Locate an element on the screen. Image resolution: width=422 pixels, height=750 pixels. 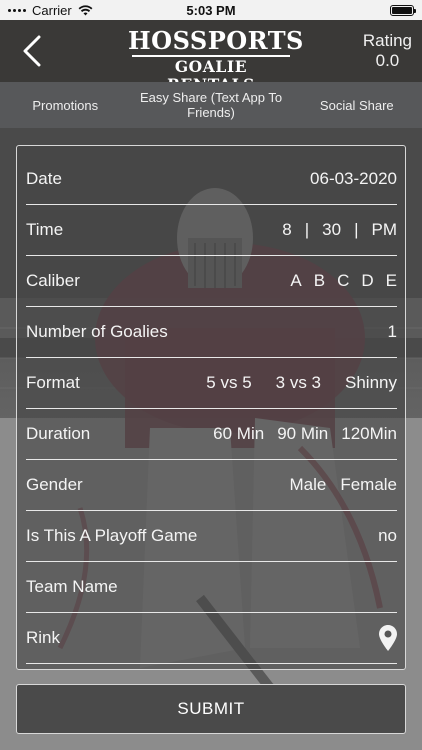
time-ampm: PM is located at coordinates (385, 230).